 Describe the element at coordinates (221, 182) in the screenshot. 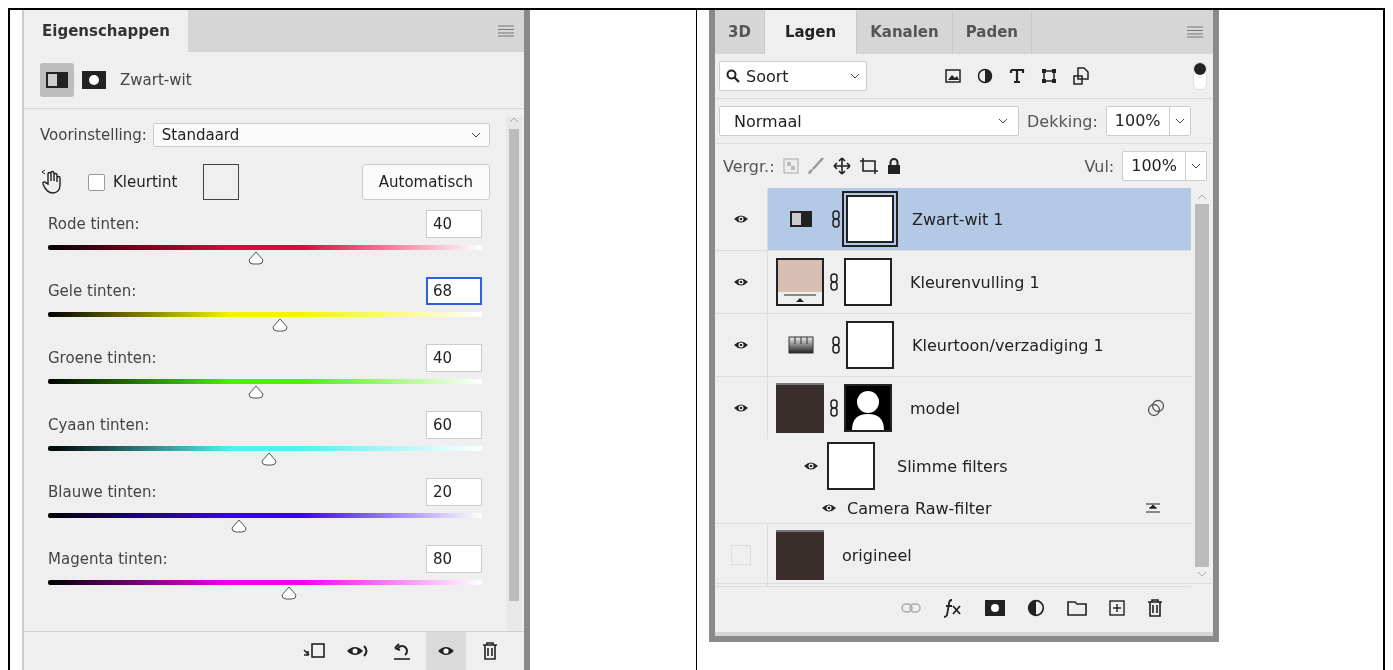

I see `tint-color-swatch` at that location.